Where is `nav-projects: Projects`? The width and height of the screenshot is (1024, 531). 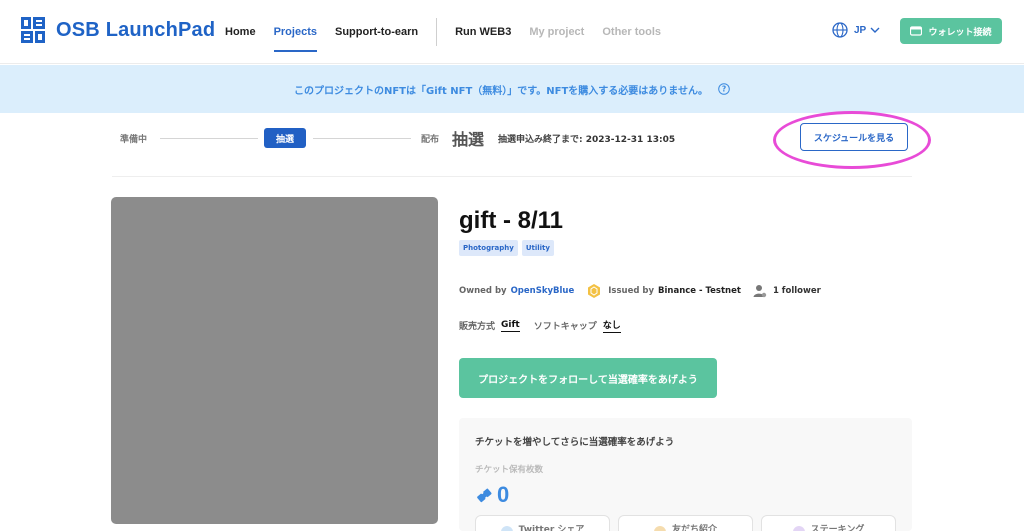
nav-projects: Projects is located at coordinates (295, 32).